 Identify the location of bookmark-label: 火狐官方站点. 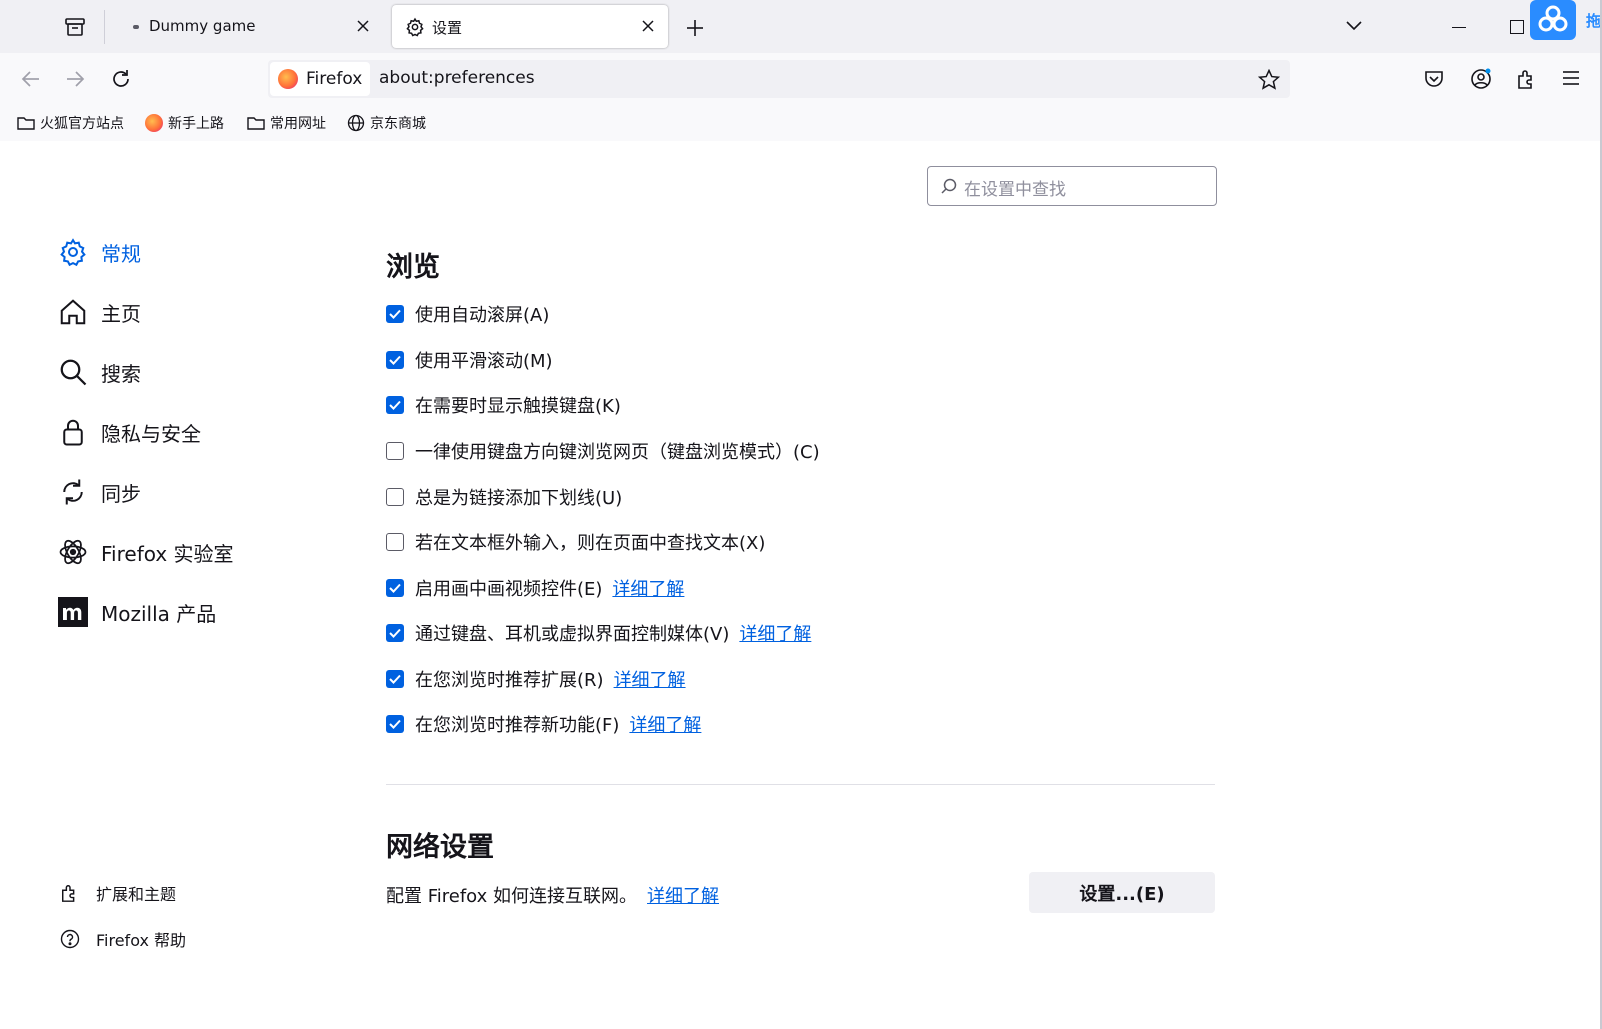
(82, 124).